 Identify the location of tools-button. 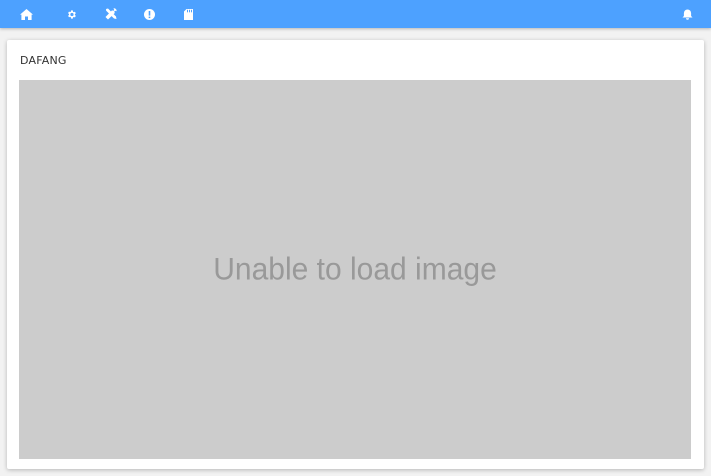
(110, 14).